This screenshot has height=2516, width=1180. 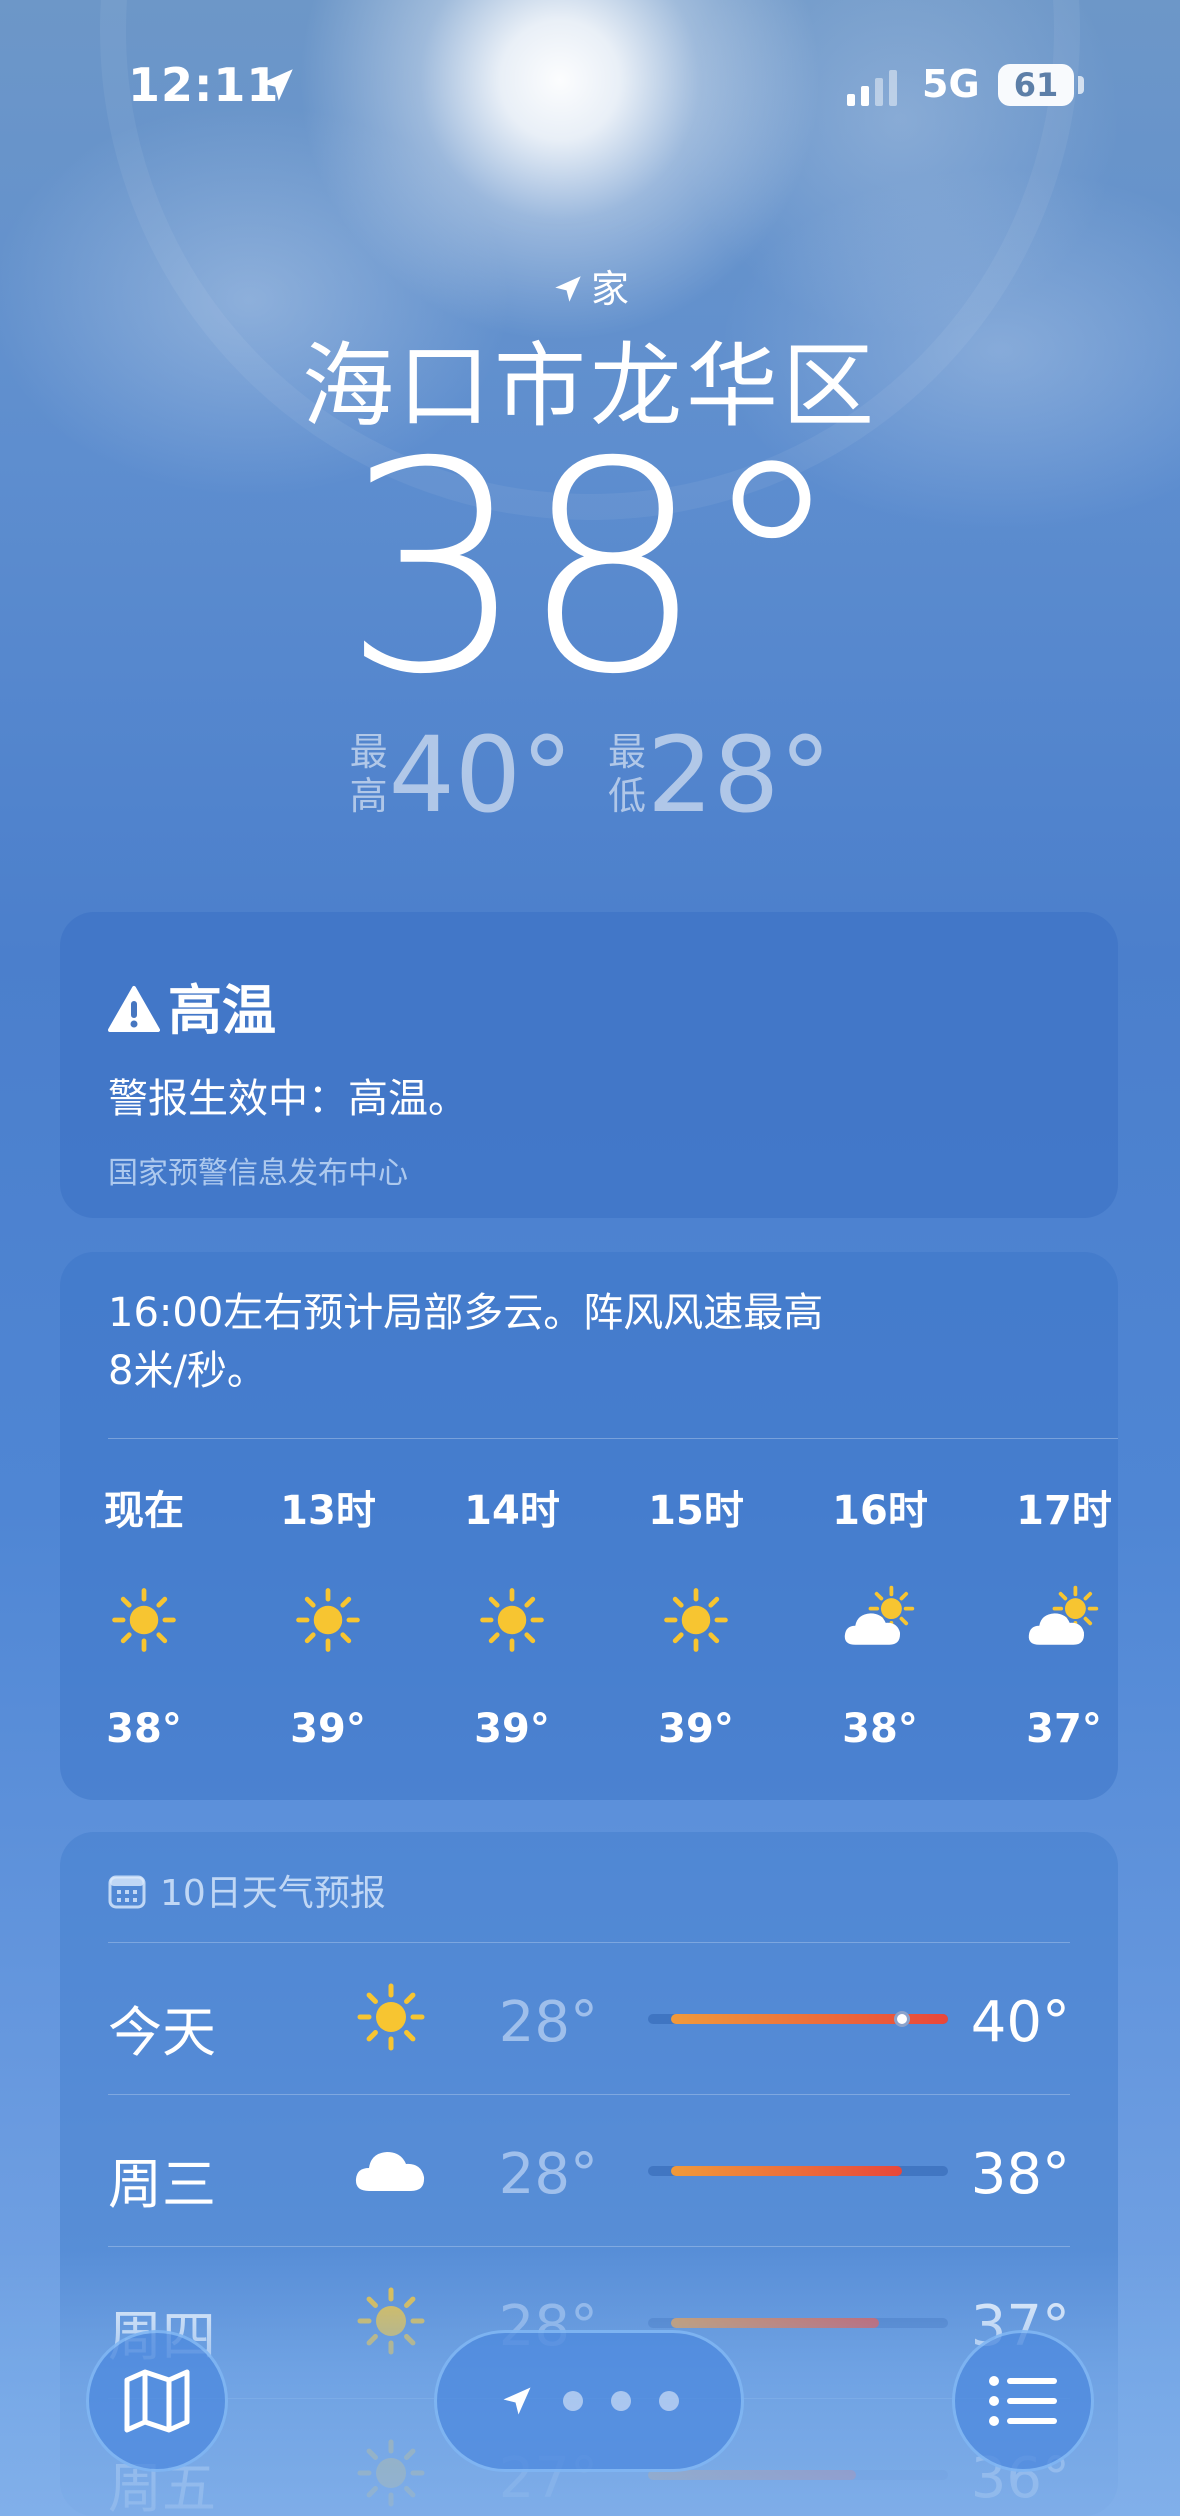 I want to click on map-icon, so click(x=157, y=2401).